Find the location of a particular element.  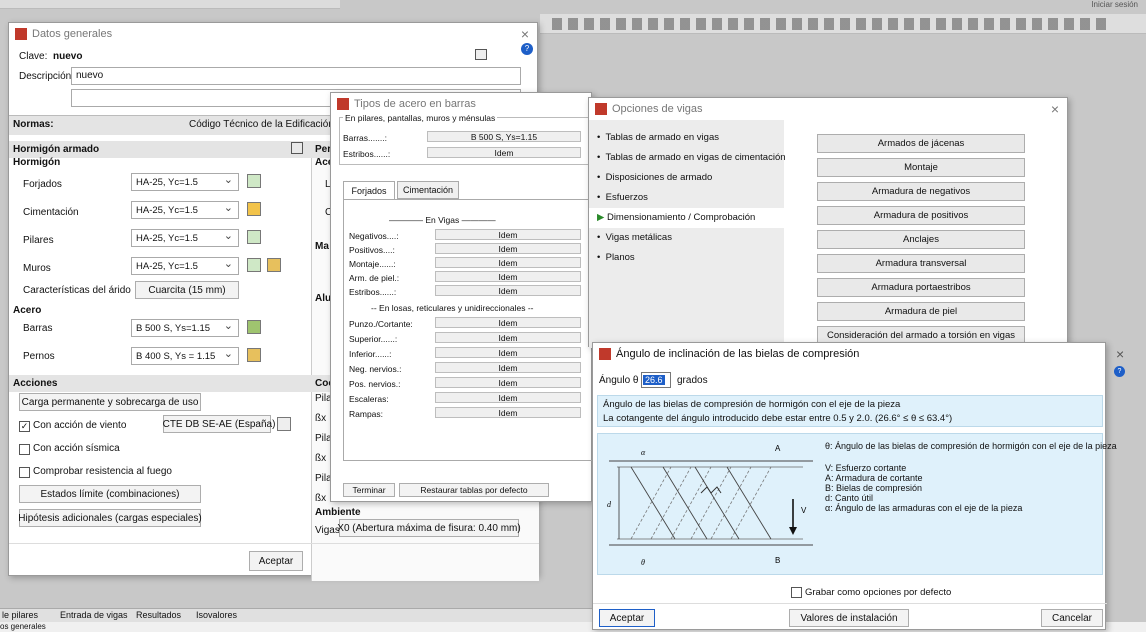

piel-button: Armadura de piel is located at coordinates (921, 311).